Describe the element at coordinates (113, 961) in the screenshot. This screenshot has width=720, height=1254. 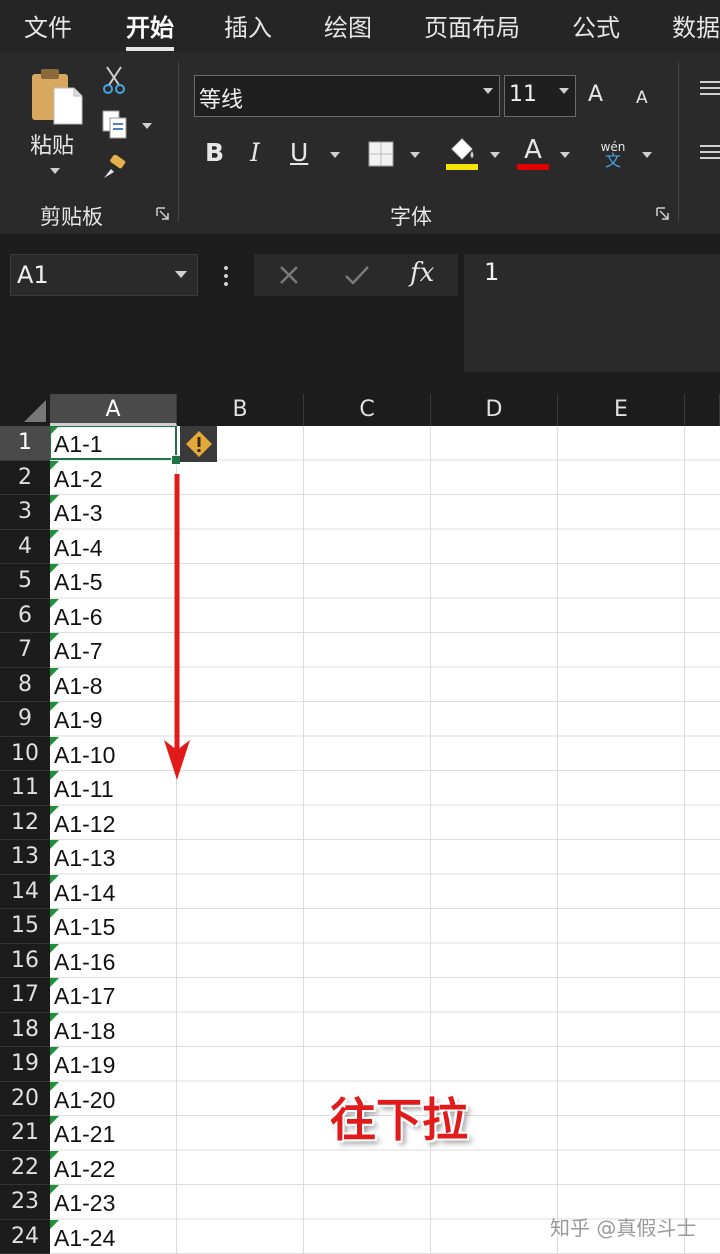
I see `cell-a: A1-16` at that location.